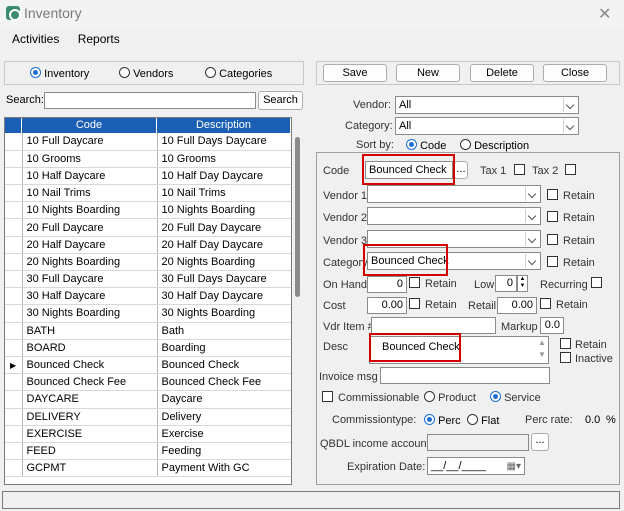  Describe the element at coordinates (487, 126) in the screenshot. I see `category-filter-select: All` at that location.